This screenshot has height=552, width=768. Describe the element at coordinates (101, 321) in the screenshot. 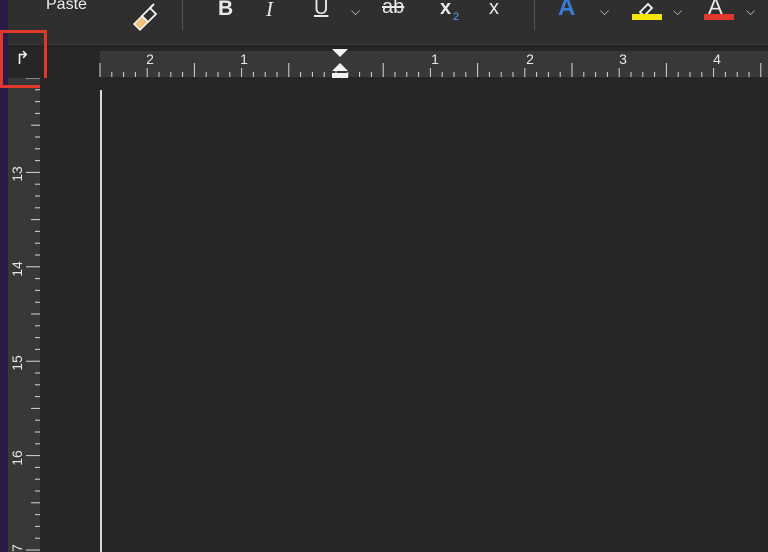

I see `left-margin-line` at that location.